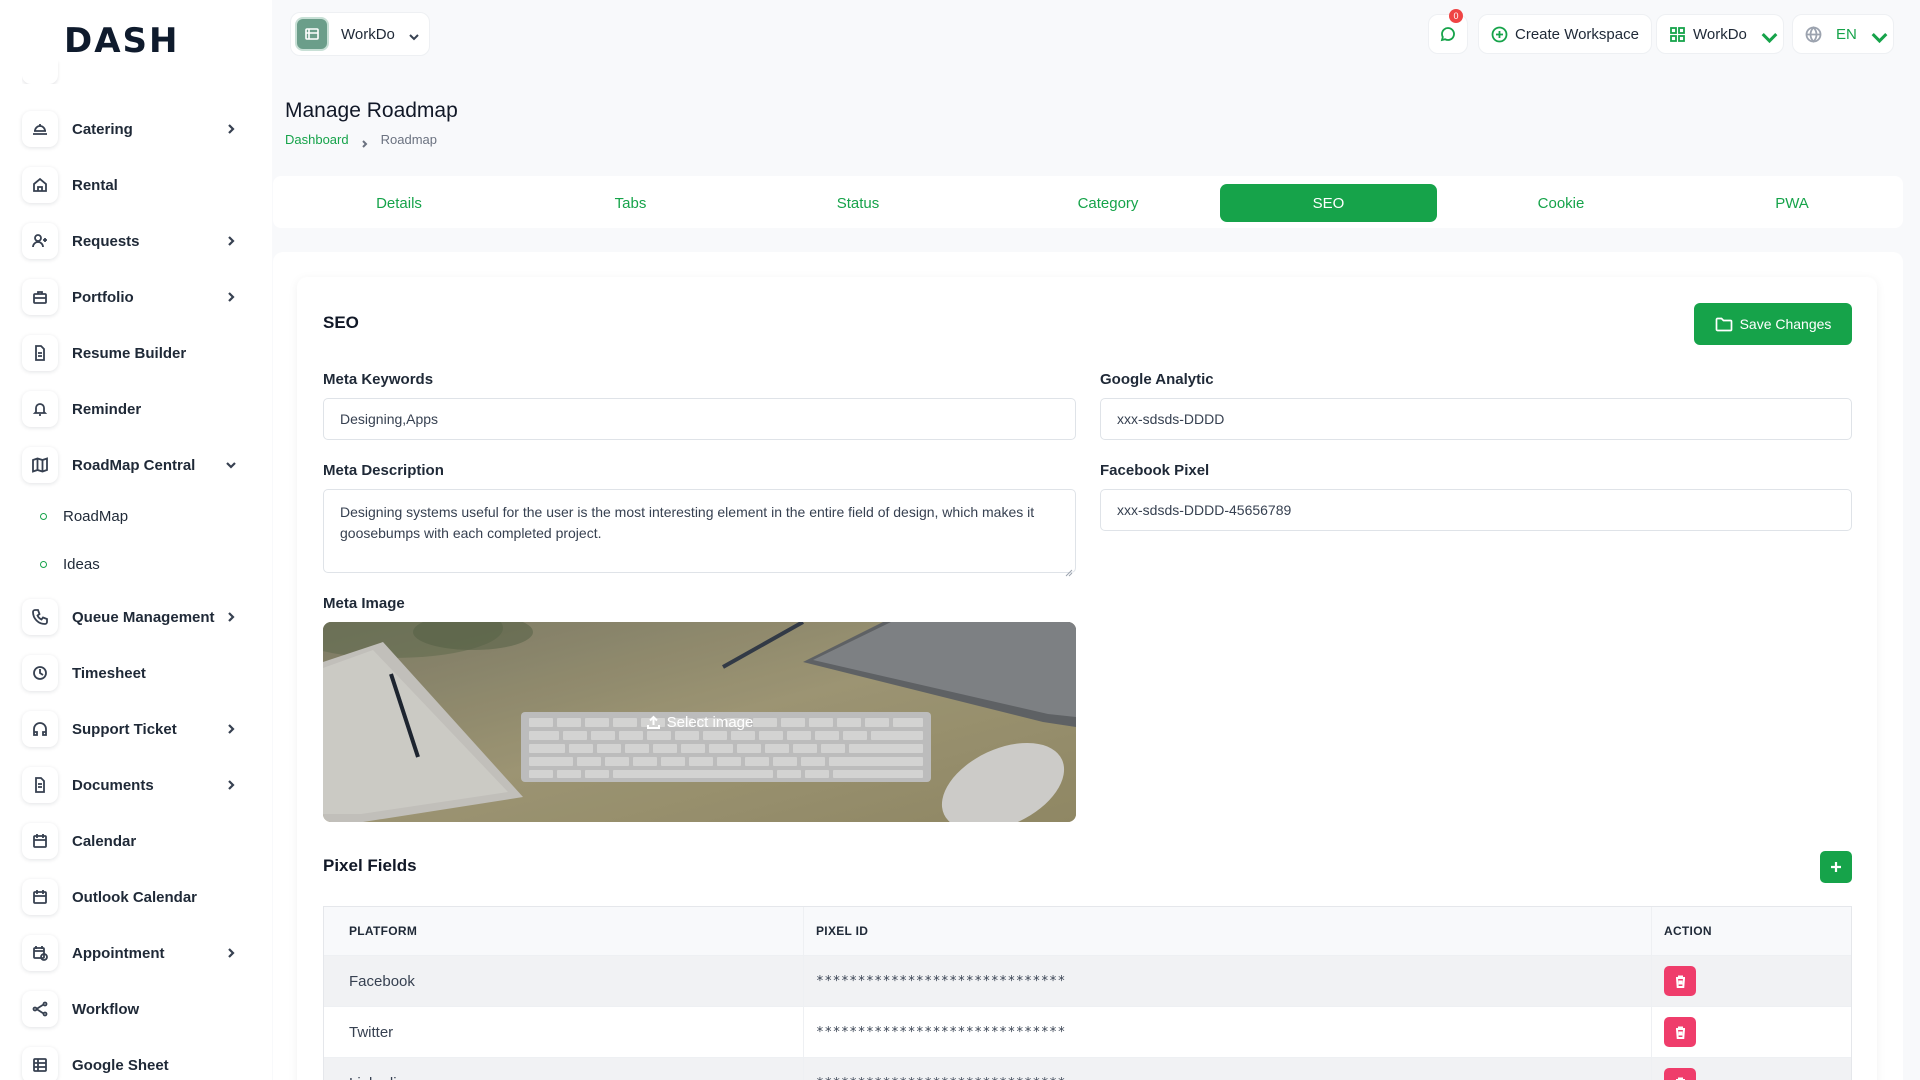 The height and width of the screenshot is (1080, 1920). I want to click on tab-cookie: Cookie, so click(1561, 203).